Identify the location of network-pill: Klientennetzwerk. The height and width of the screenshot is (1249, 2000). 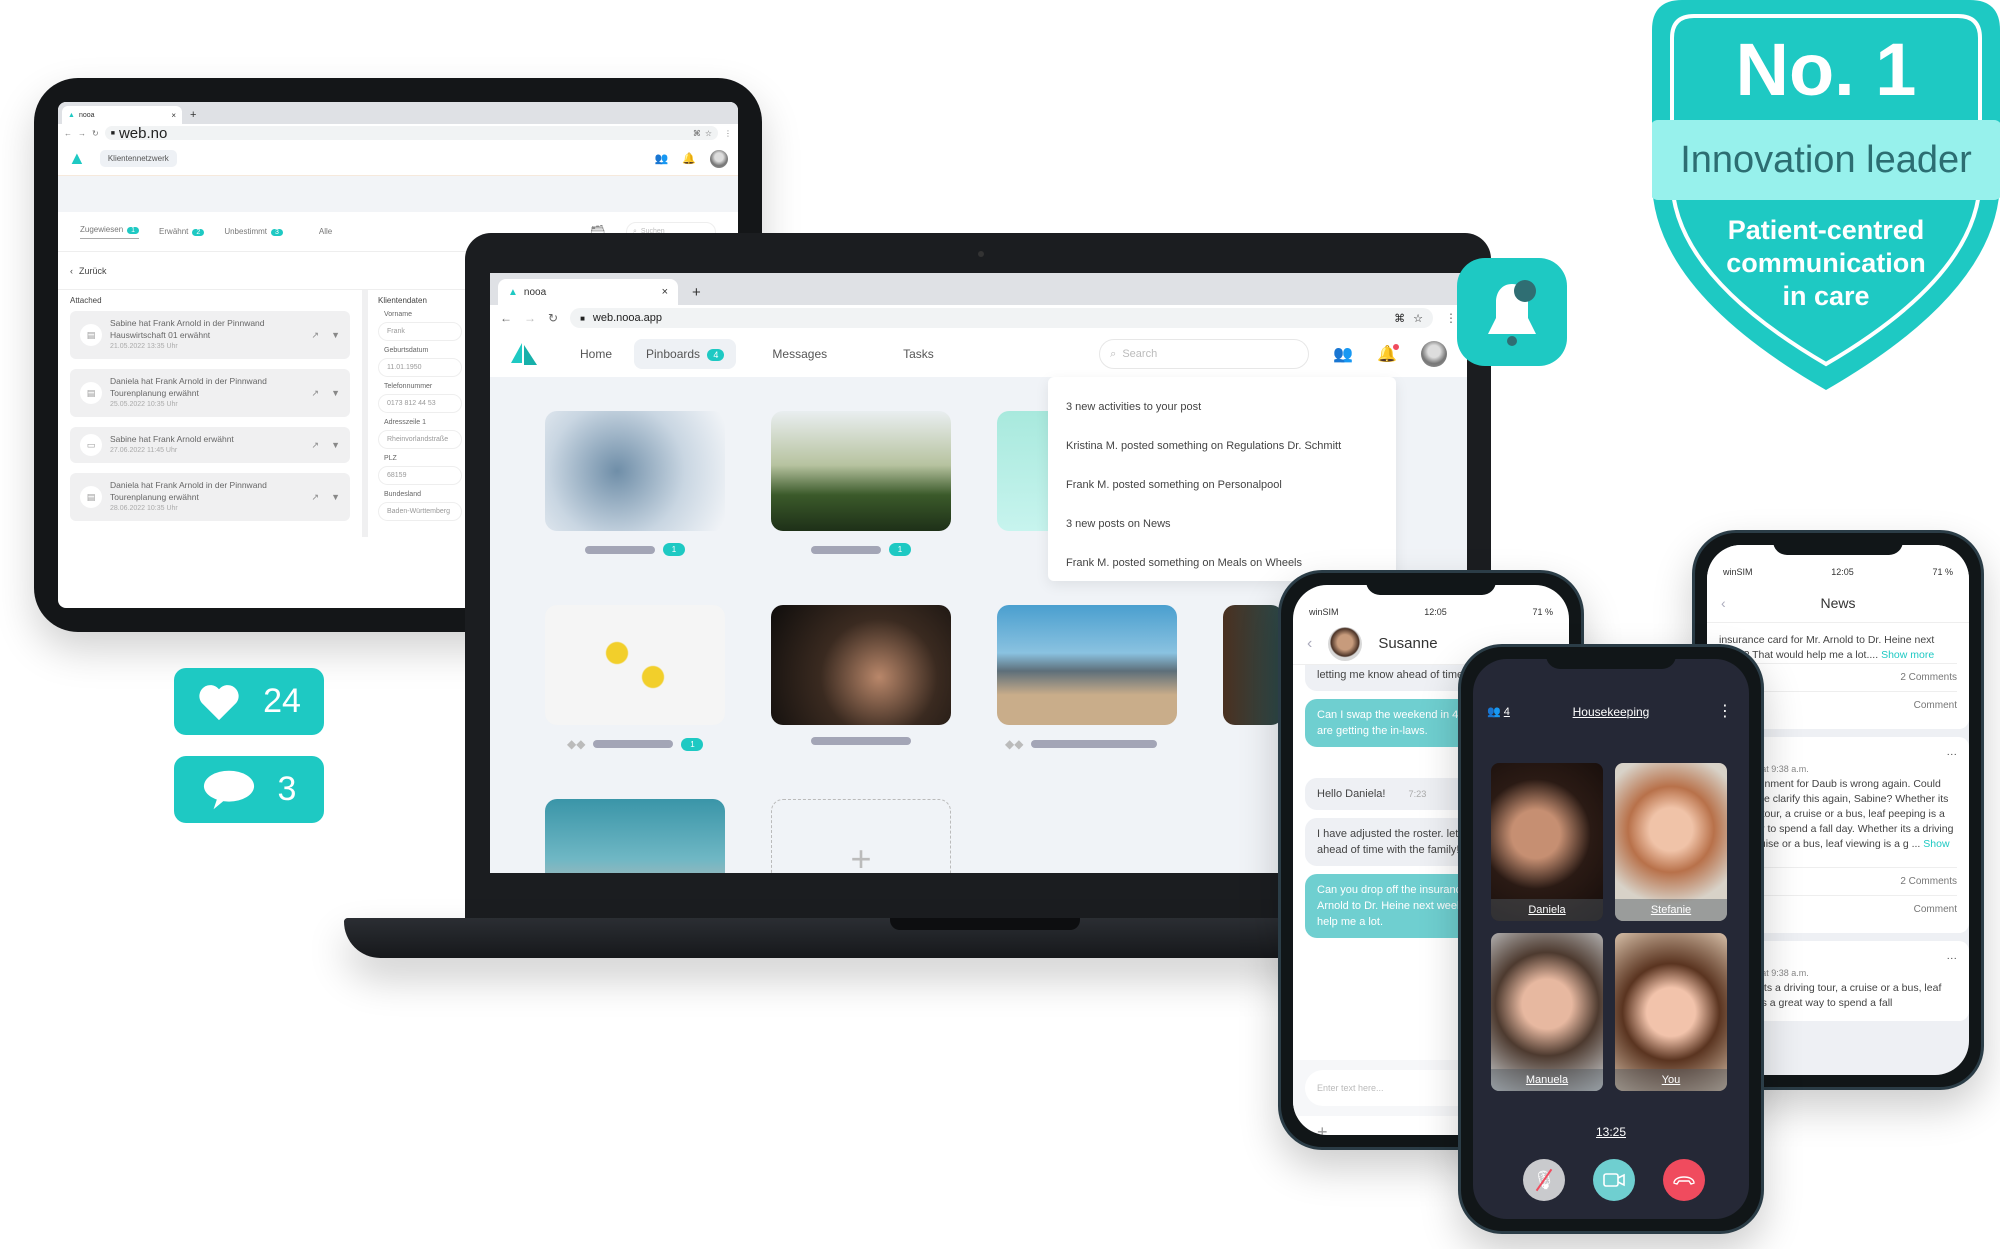
(138, 158).